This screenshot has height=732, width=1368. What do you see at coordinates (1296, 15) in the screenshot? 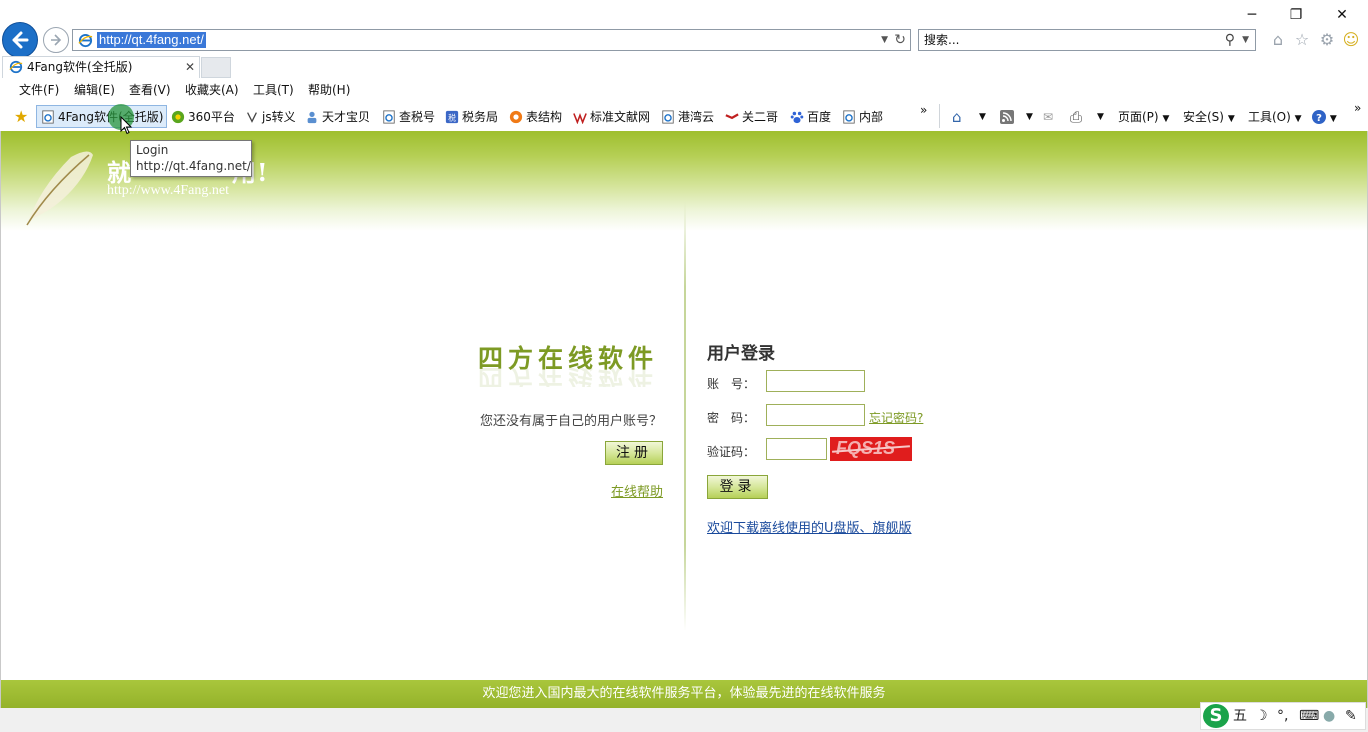
I see `restore-button: ❐` at bounding box center [1296, 15].